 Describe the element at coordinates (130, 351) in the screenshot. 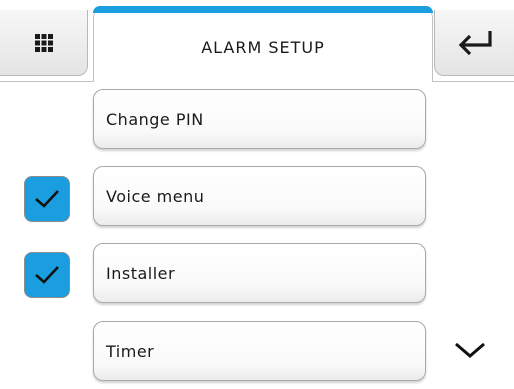

I see `timer-label: Timer` at that location.